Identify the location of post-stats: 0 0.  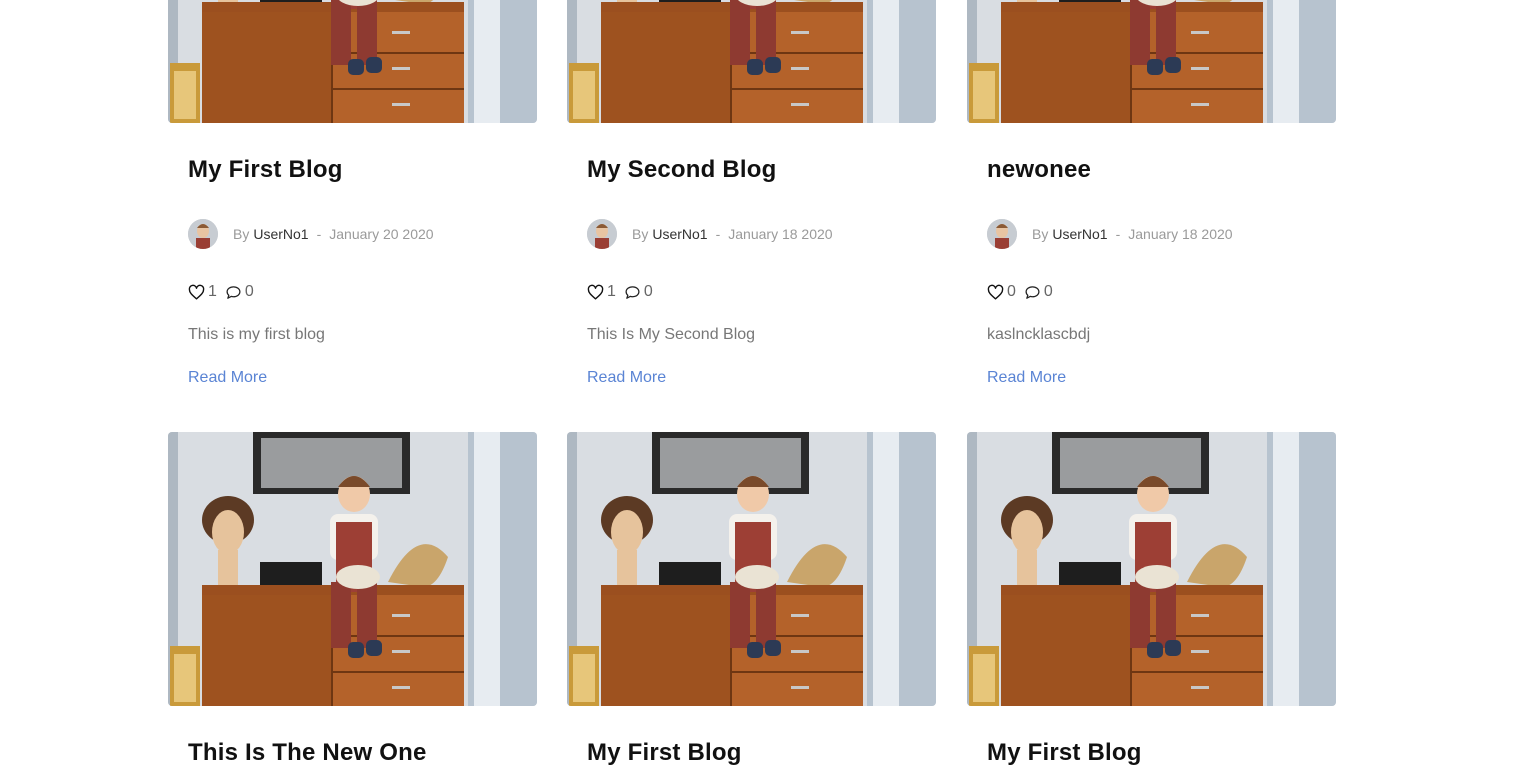
(1024, 292).